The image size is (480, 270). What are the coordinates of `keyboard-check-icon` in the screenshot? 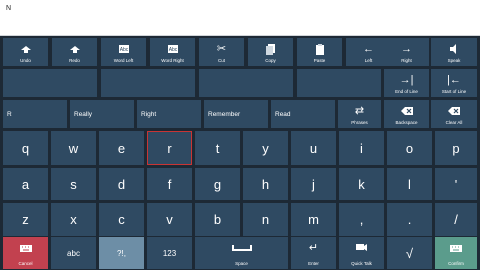 It's located at (456, 249).